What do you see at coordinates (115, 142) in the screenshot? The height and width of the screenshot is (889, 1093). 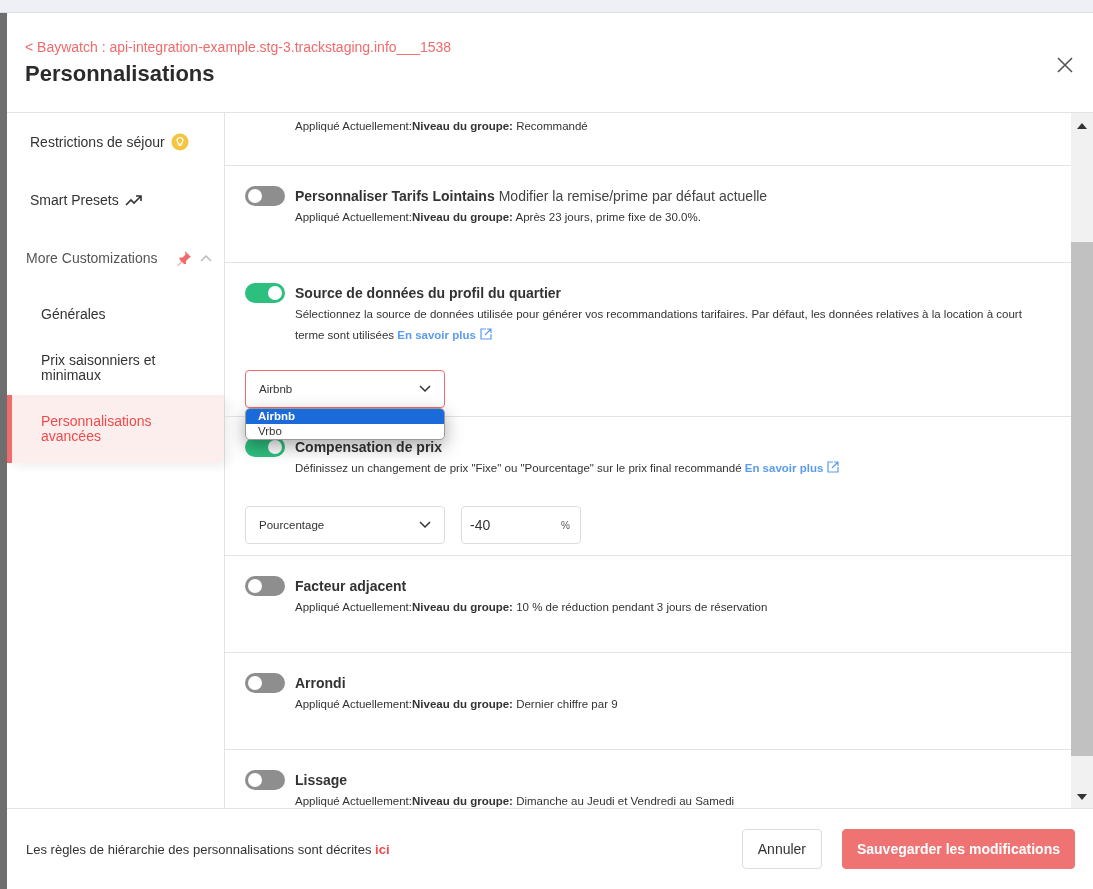 I see `sidebar-item: Restrictions de séjour` at bounding box center [115, 142].